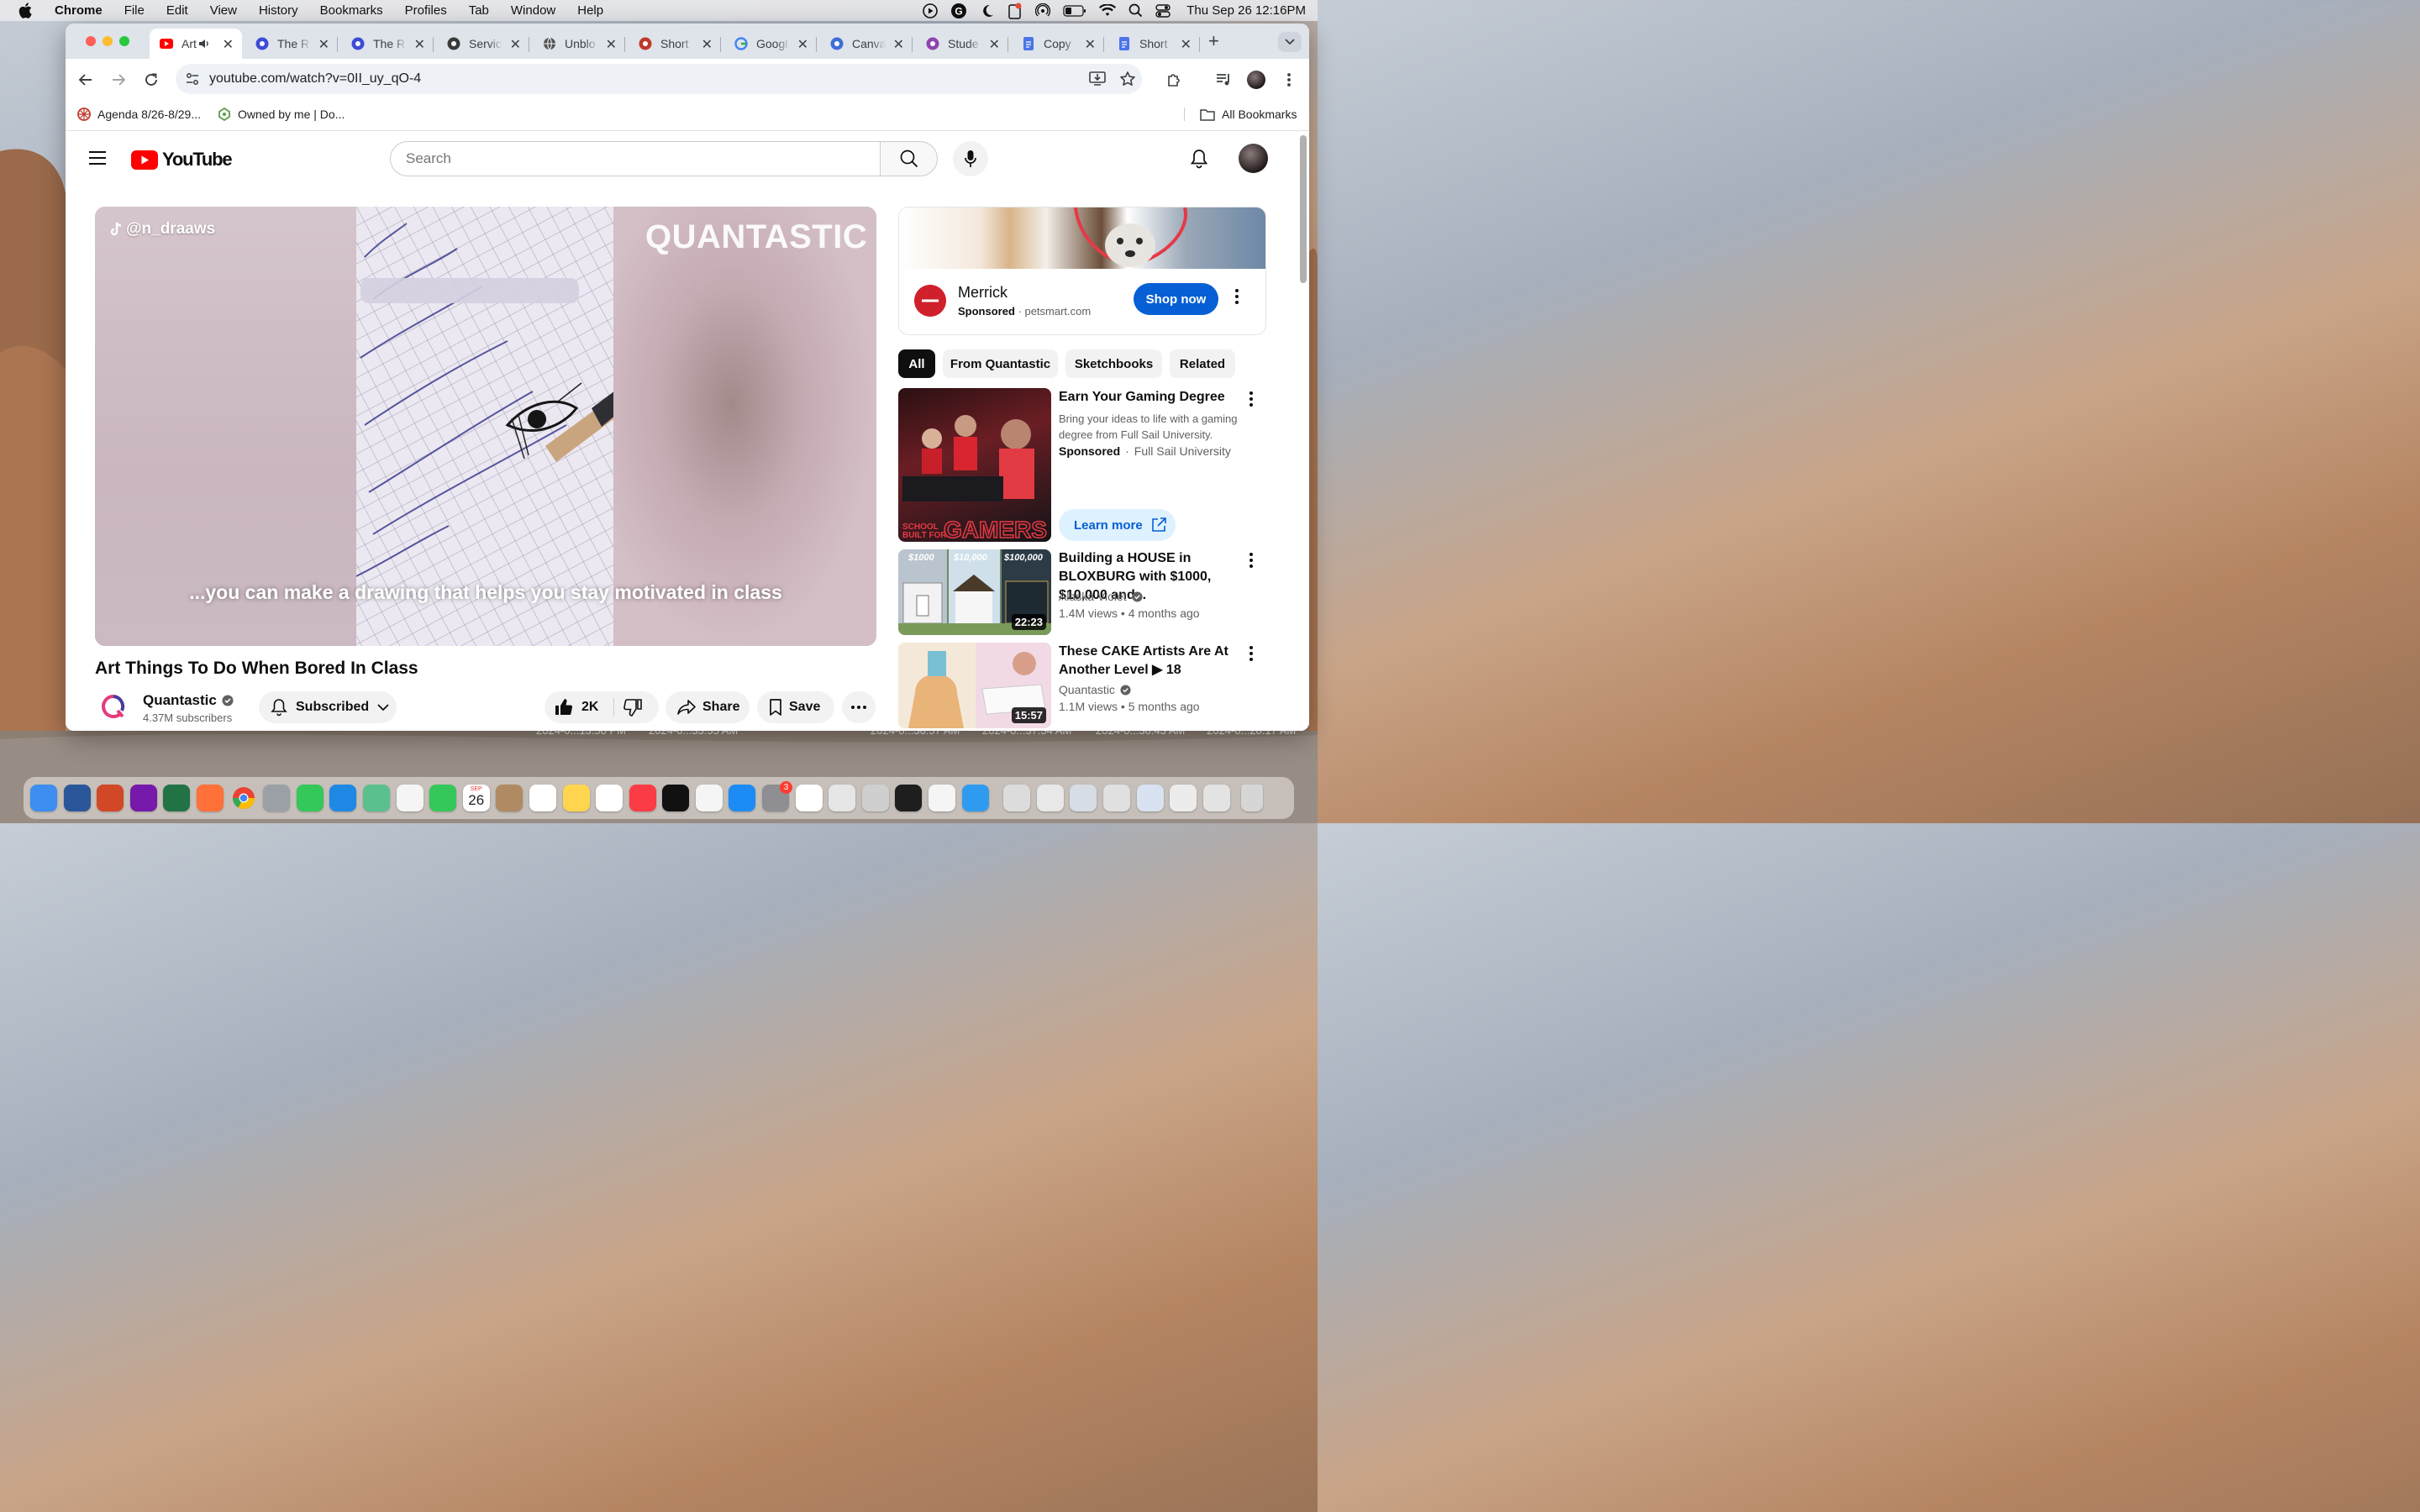 This screenshot has height=1512, width=2420. Describe the element at coordinates (1175, 80) in the screenshot. I see `extensions-button` at that location.